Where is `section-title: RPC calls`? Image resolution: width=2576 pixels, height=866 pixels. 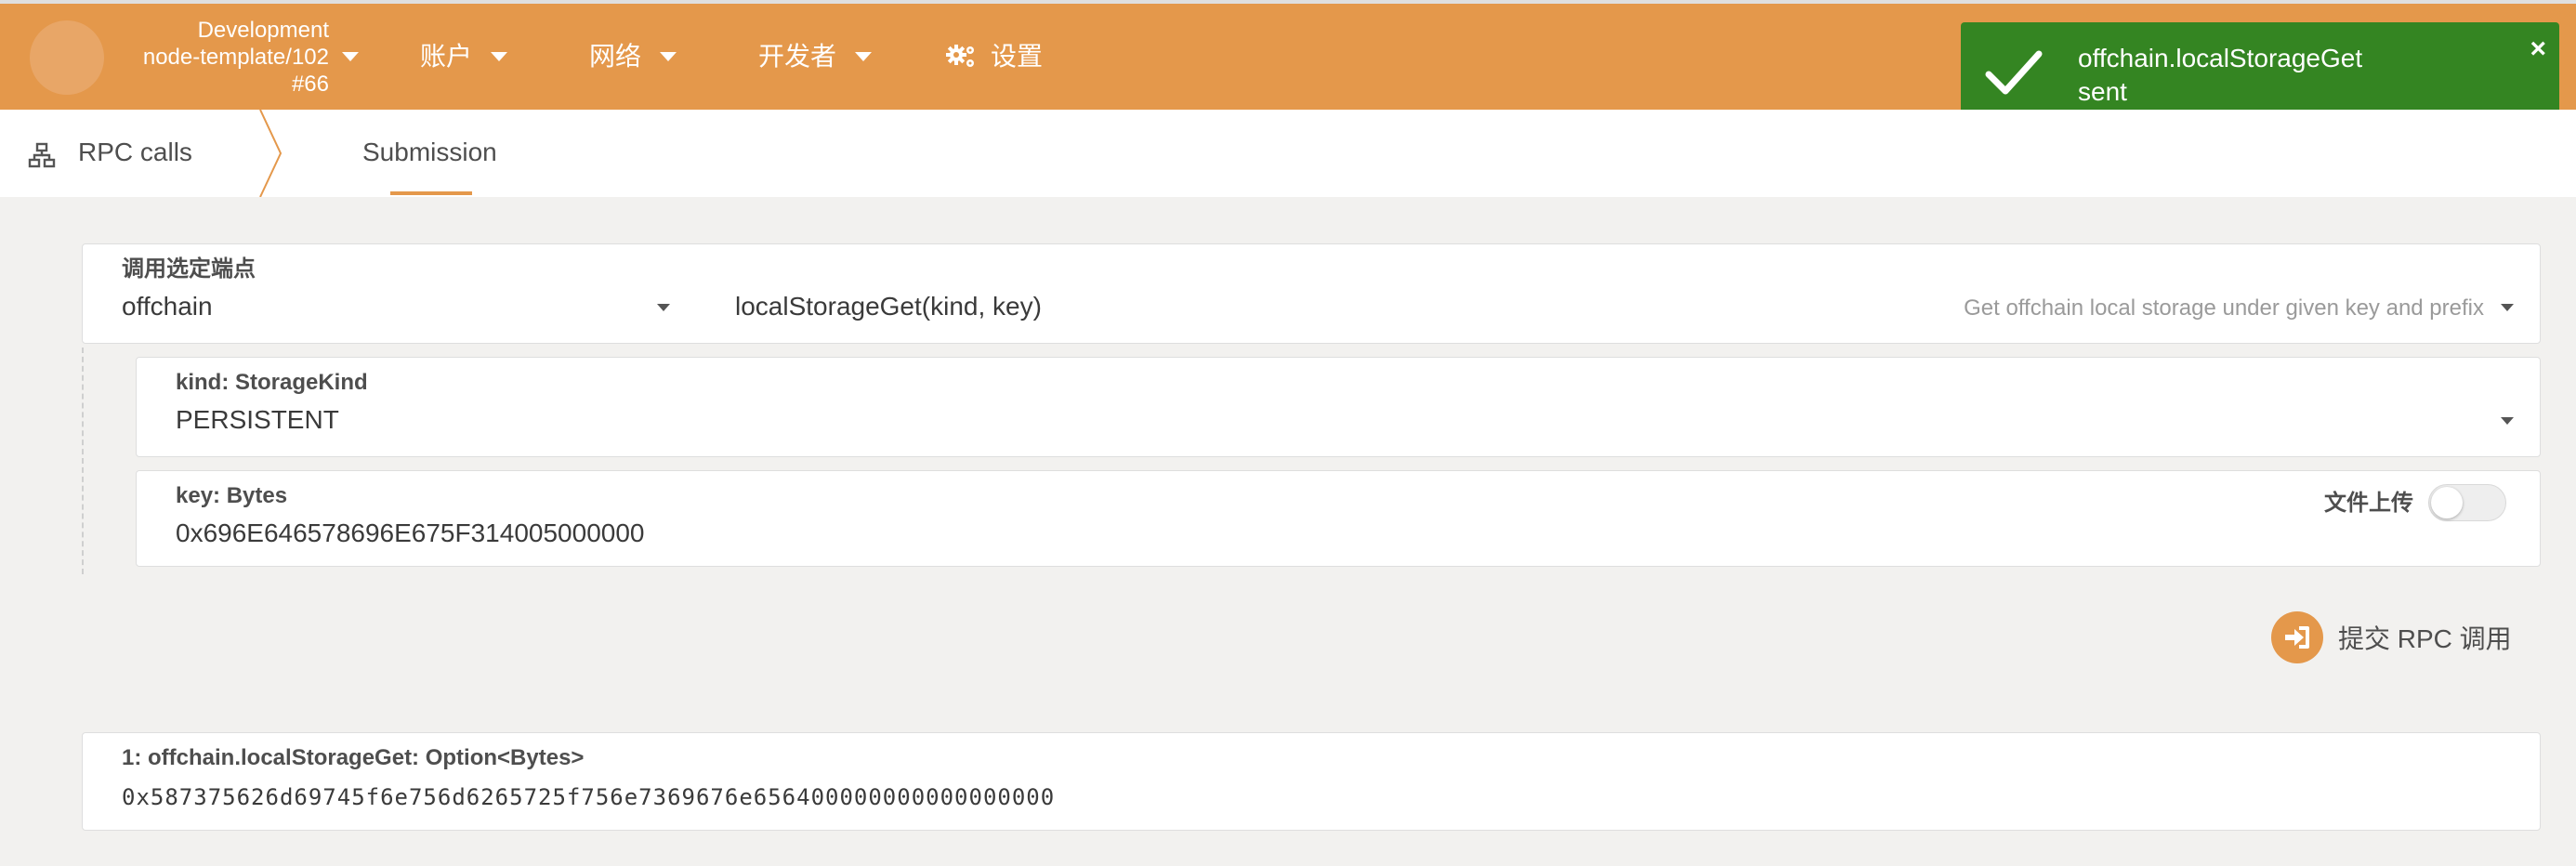 section-title: RPC calls is located at coordinates (135, 152).